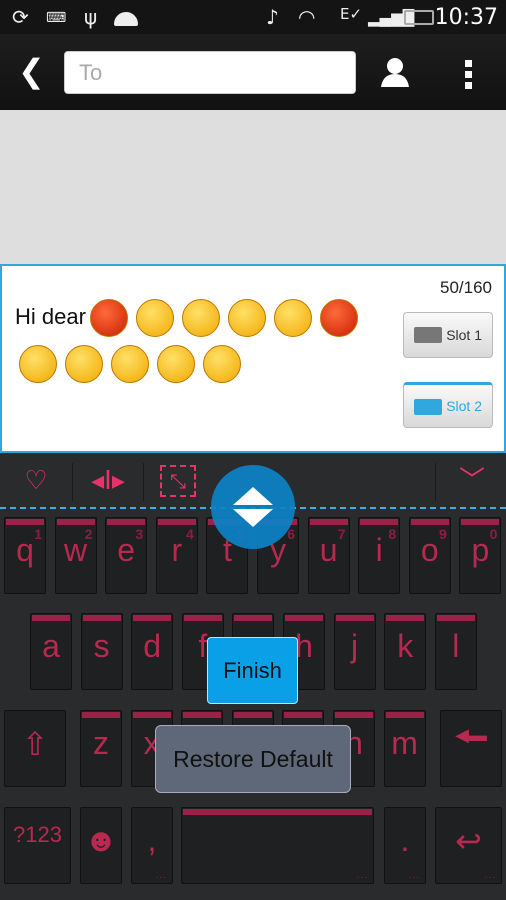 This screenshot has width=506, height=900. What do you see at coordinates (493, 534) in the screenshot?
I see `key-hint: 0` at bounding box center [493, 534].